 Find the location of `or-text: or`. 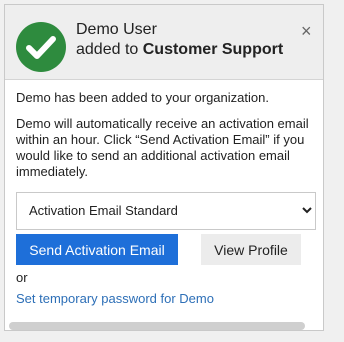

or-text: or is located at coordinates (22, 277).